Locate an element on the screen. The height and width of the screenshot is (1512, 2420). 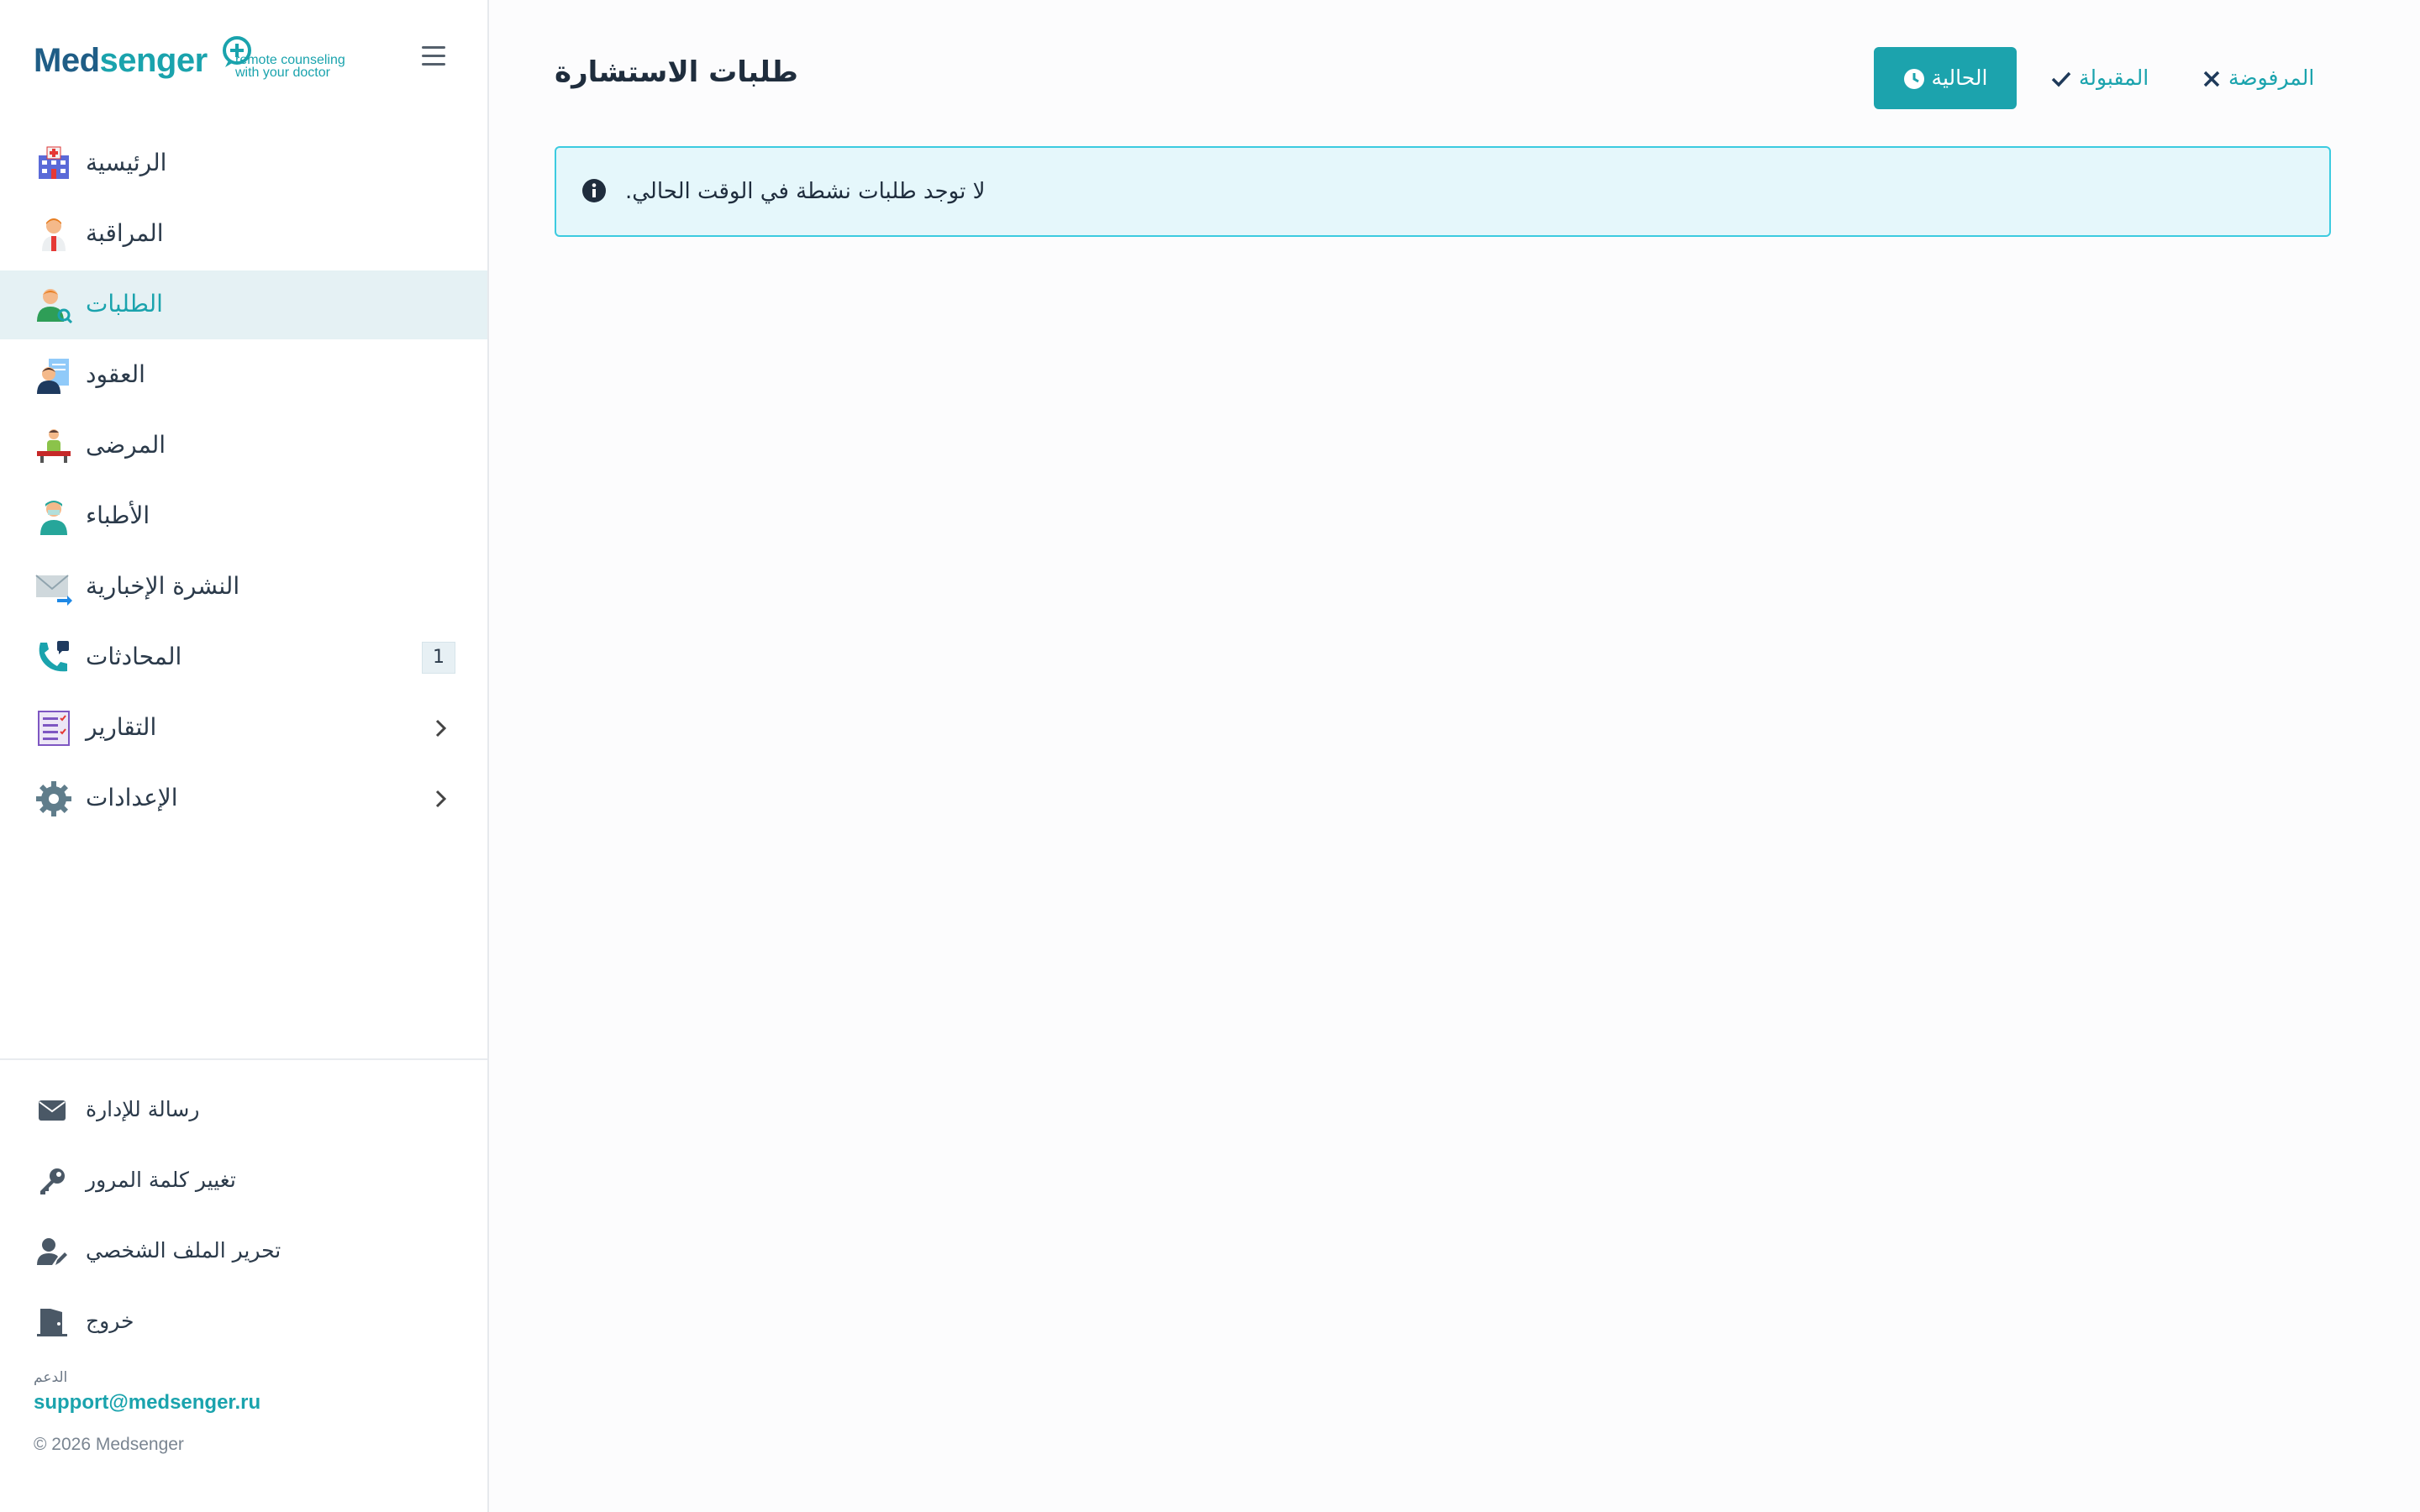
sidebar-item-settings: الإعدادات is located at coordinates (243, 798).